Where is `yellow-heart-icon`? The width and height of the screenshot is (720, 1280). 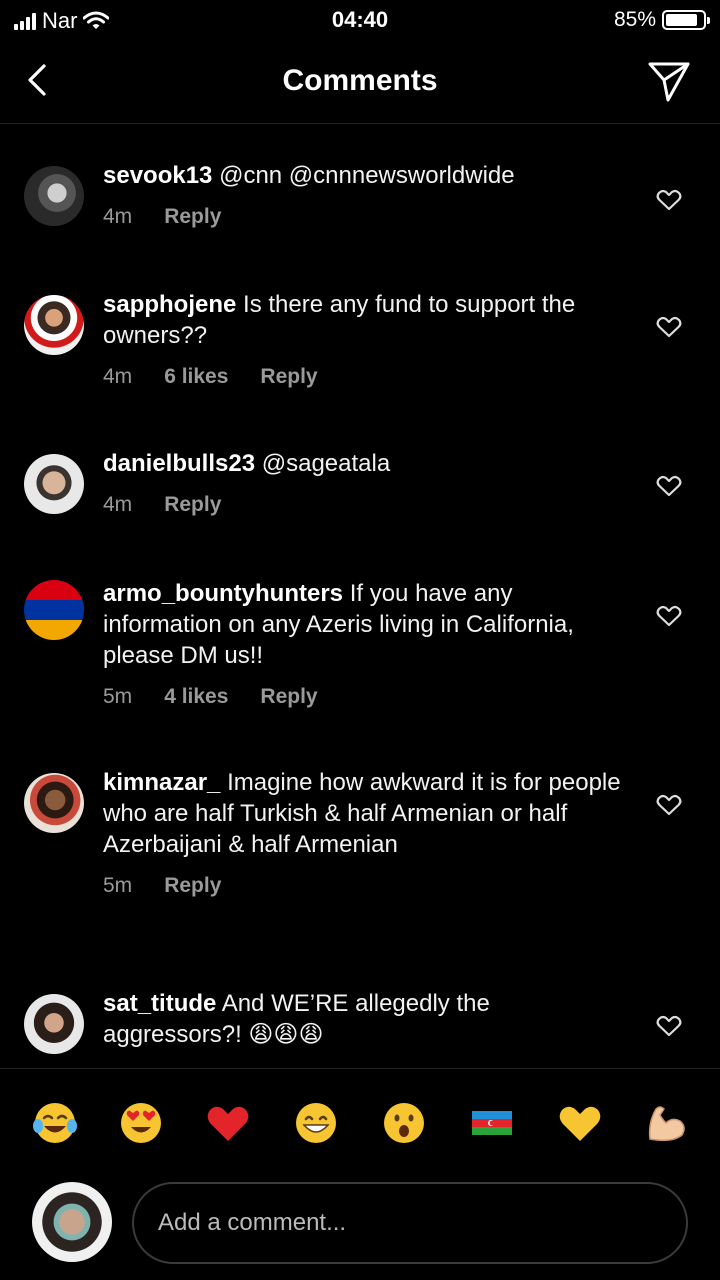
yellow-heart-icon is located at coordinates (580, 1123).